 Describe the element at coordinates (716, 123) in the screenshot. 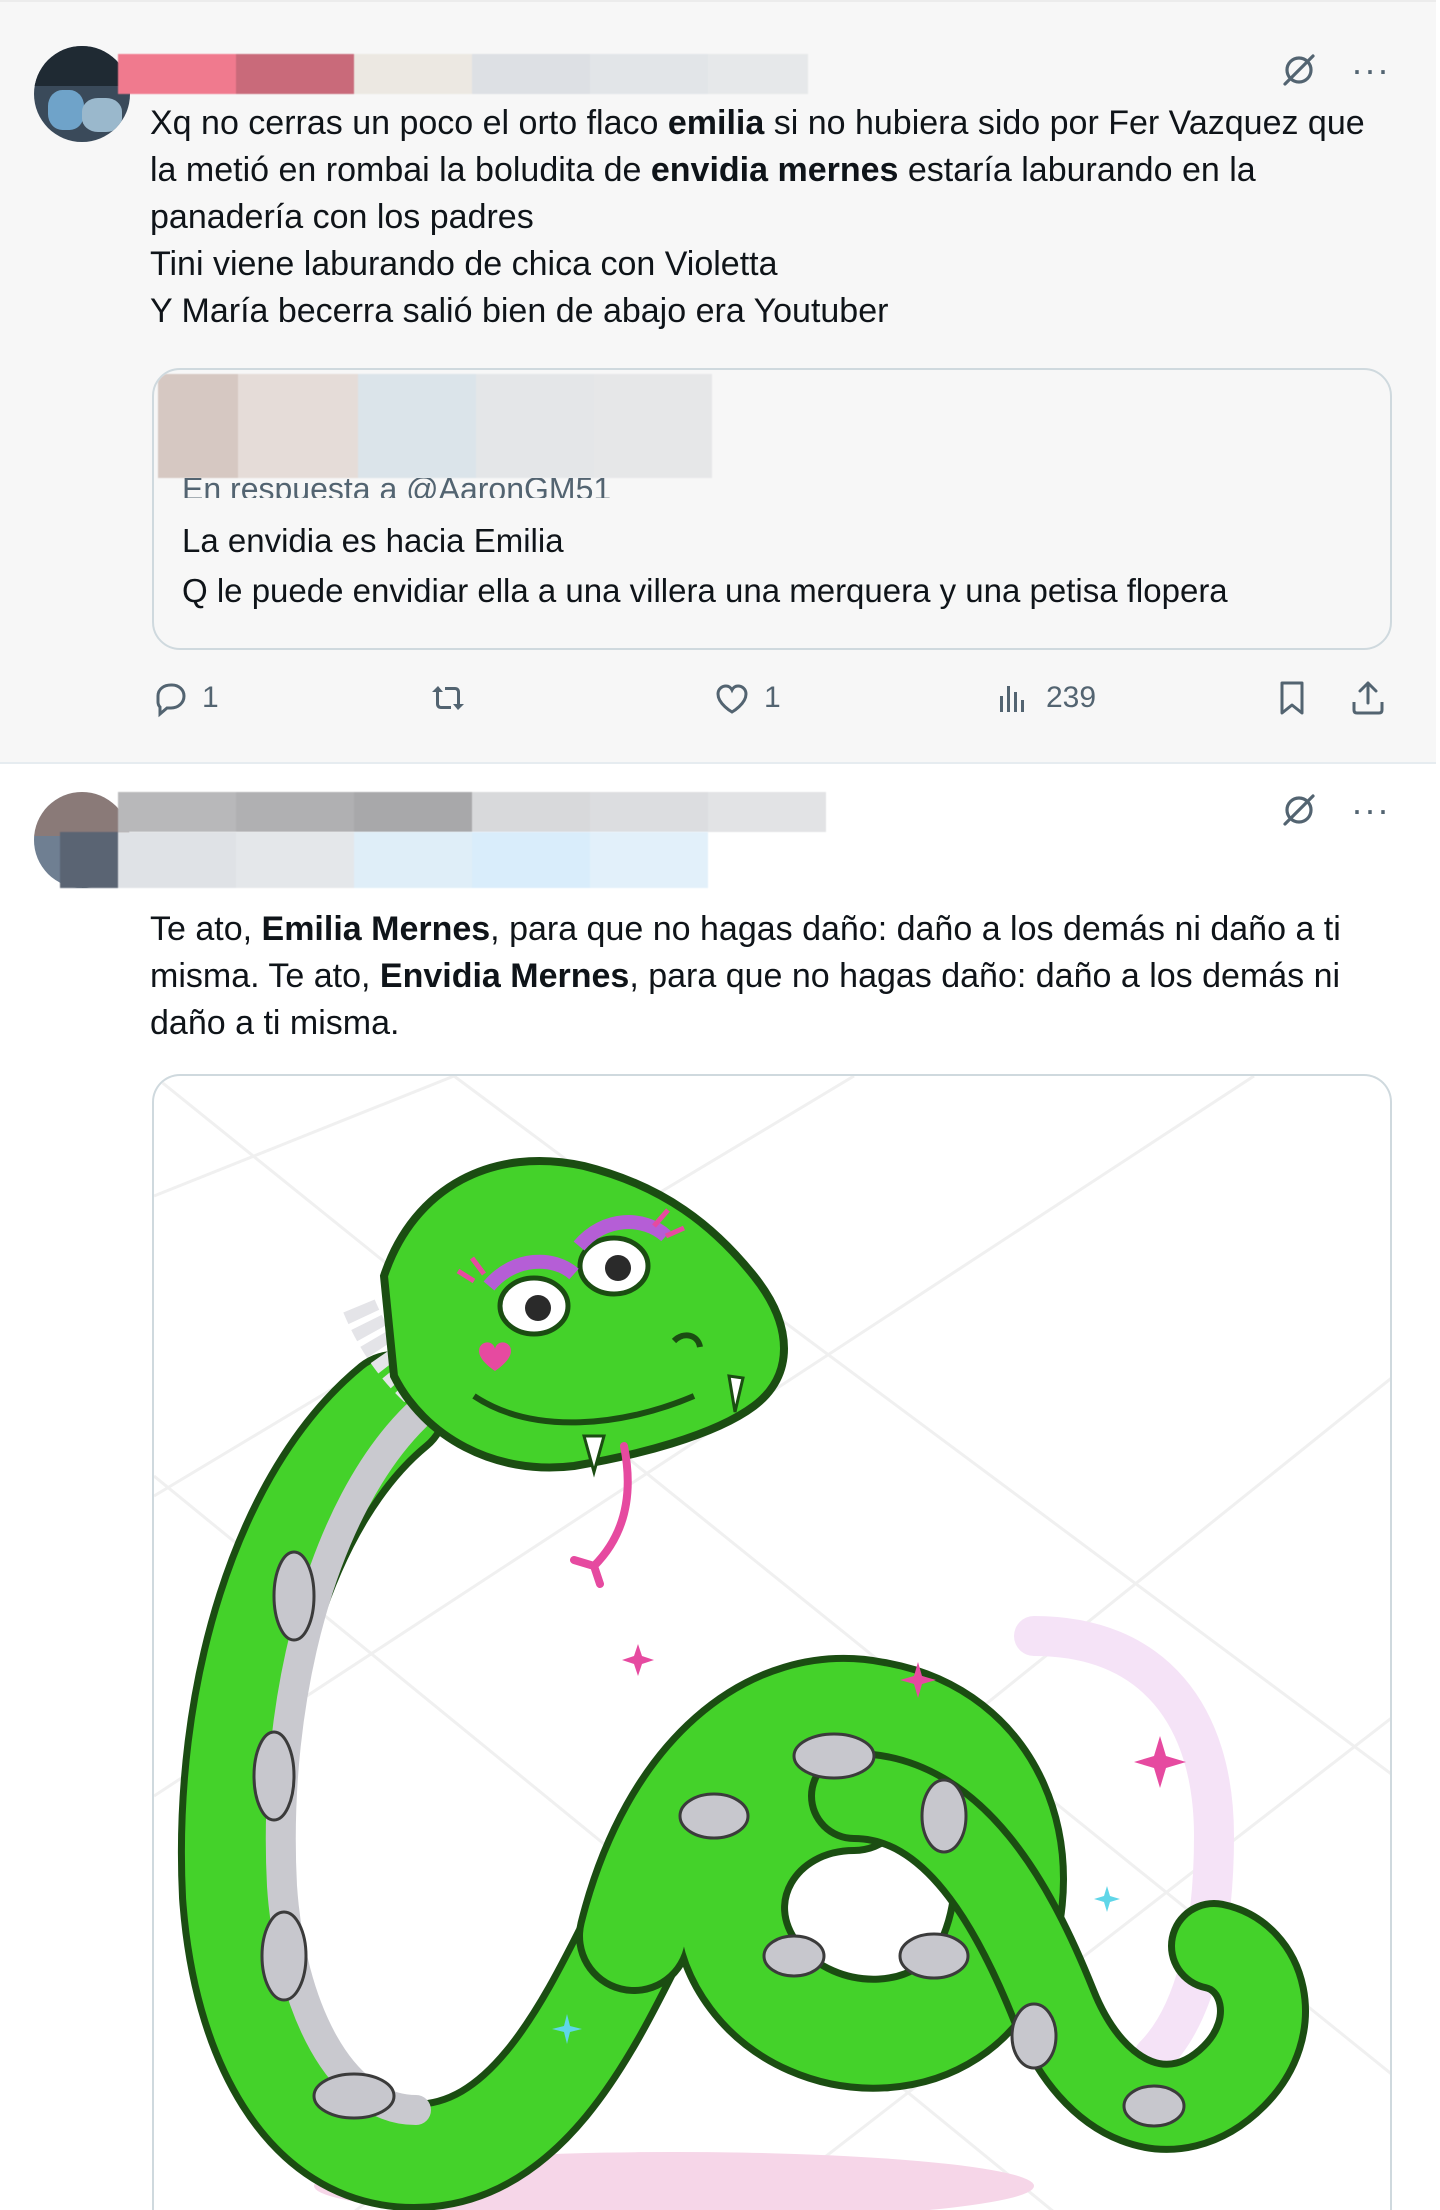

I see `bold-mention: emilia` at that location.